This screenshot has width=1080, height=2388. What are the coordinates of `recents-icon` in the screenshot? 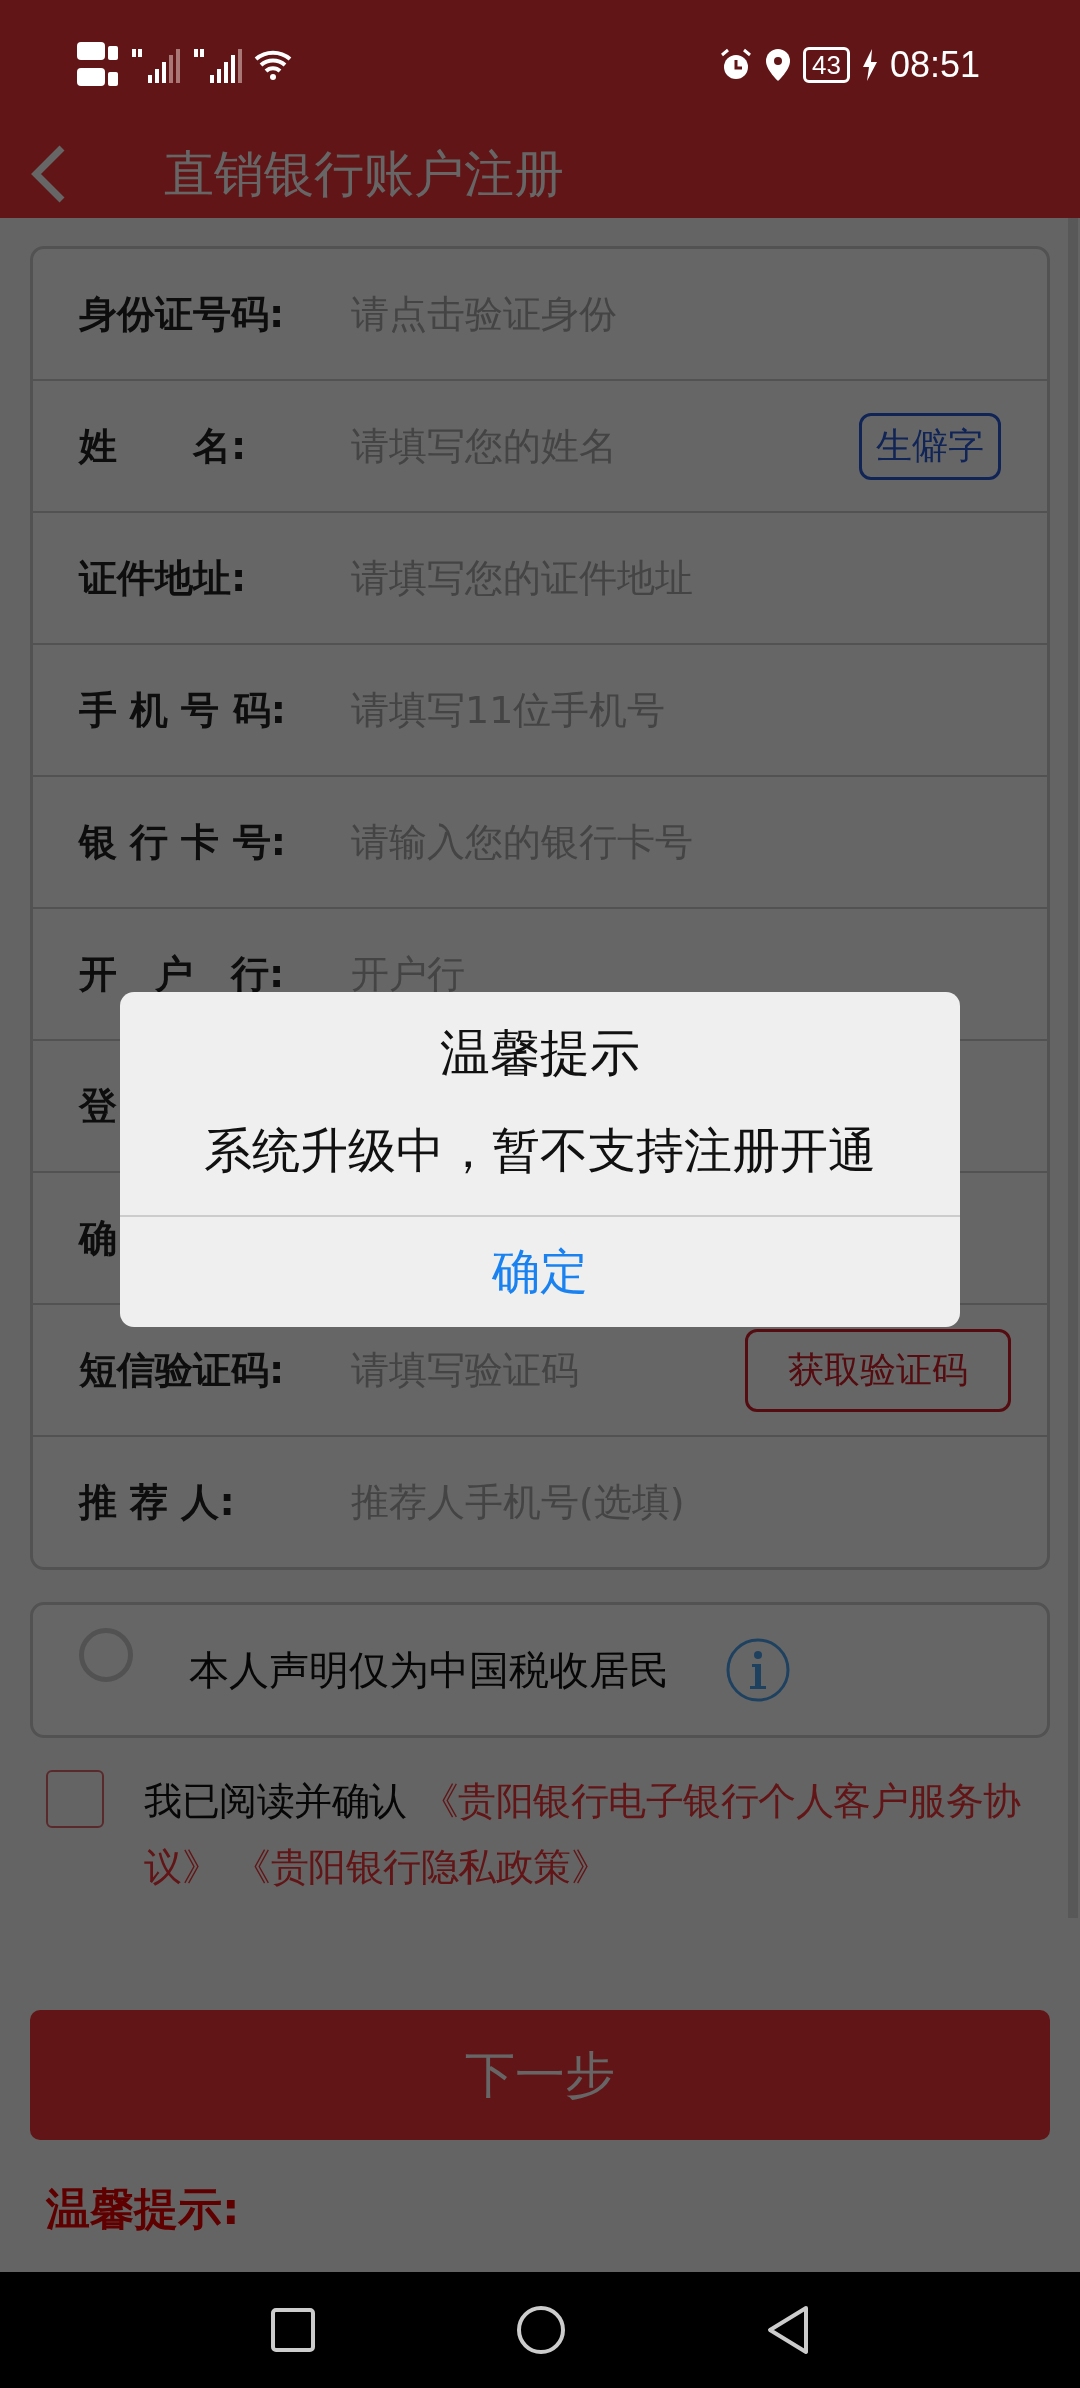 It's located at (293, 2330).